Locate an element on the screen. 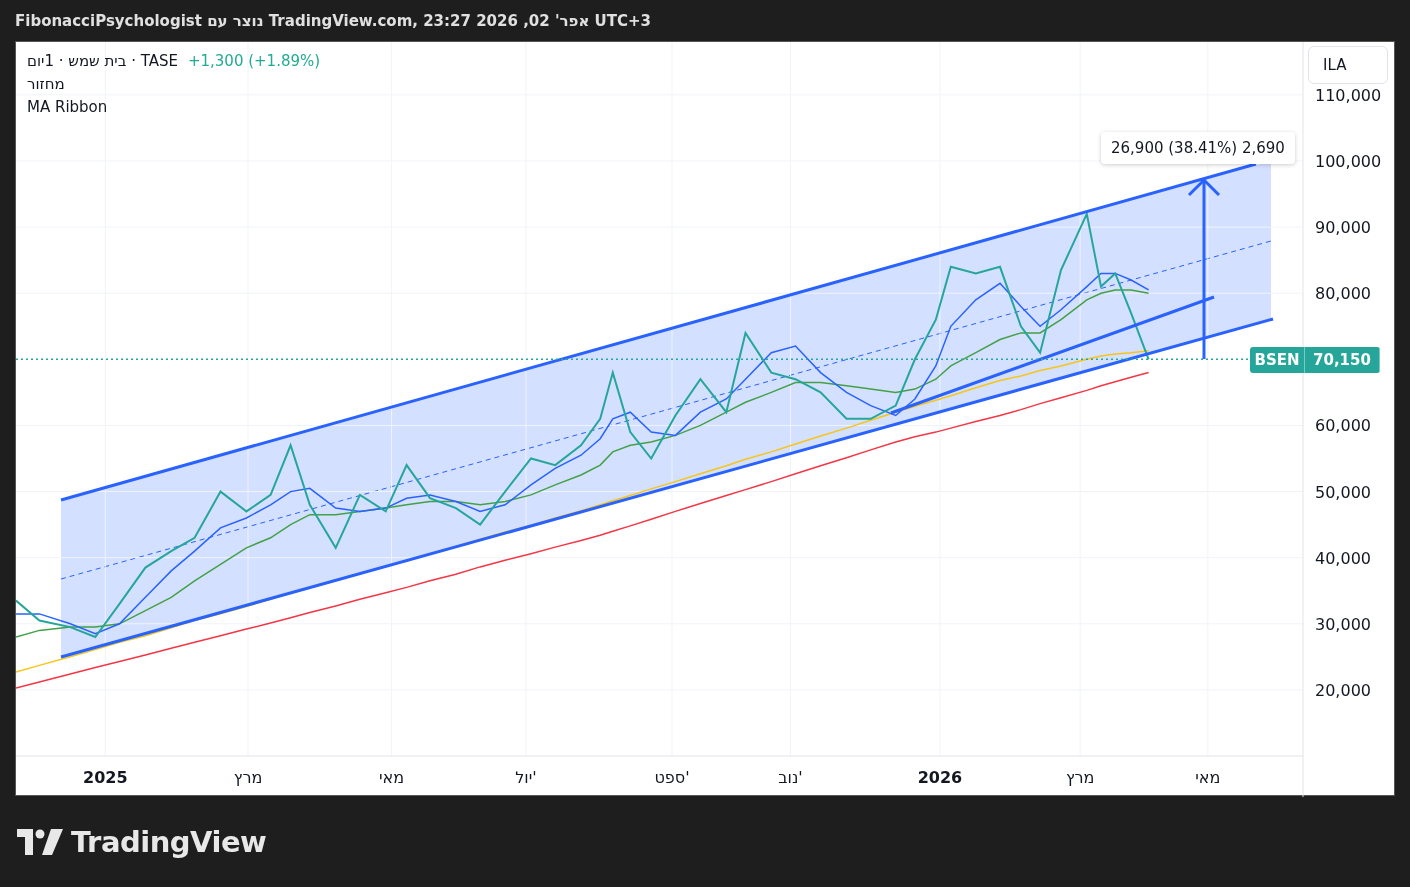 Image resolution: width=1410 pixels, height=887 pixels. indicator-label: MA Ribbon is located at coordinates (68, 107).